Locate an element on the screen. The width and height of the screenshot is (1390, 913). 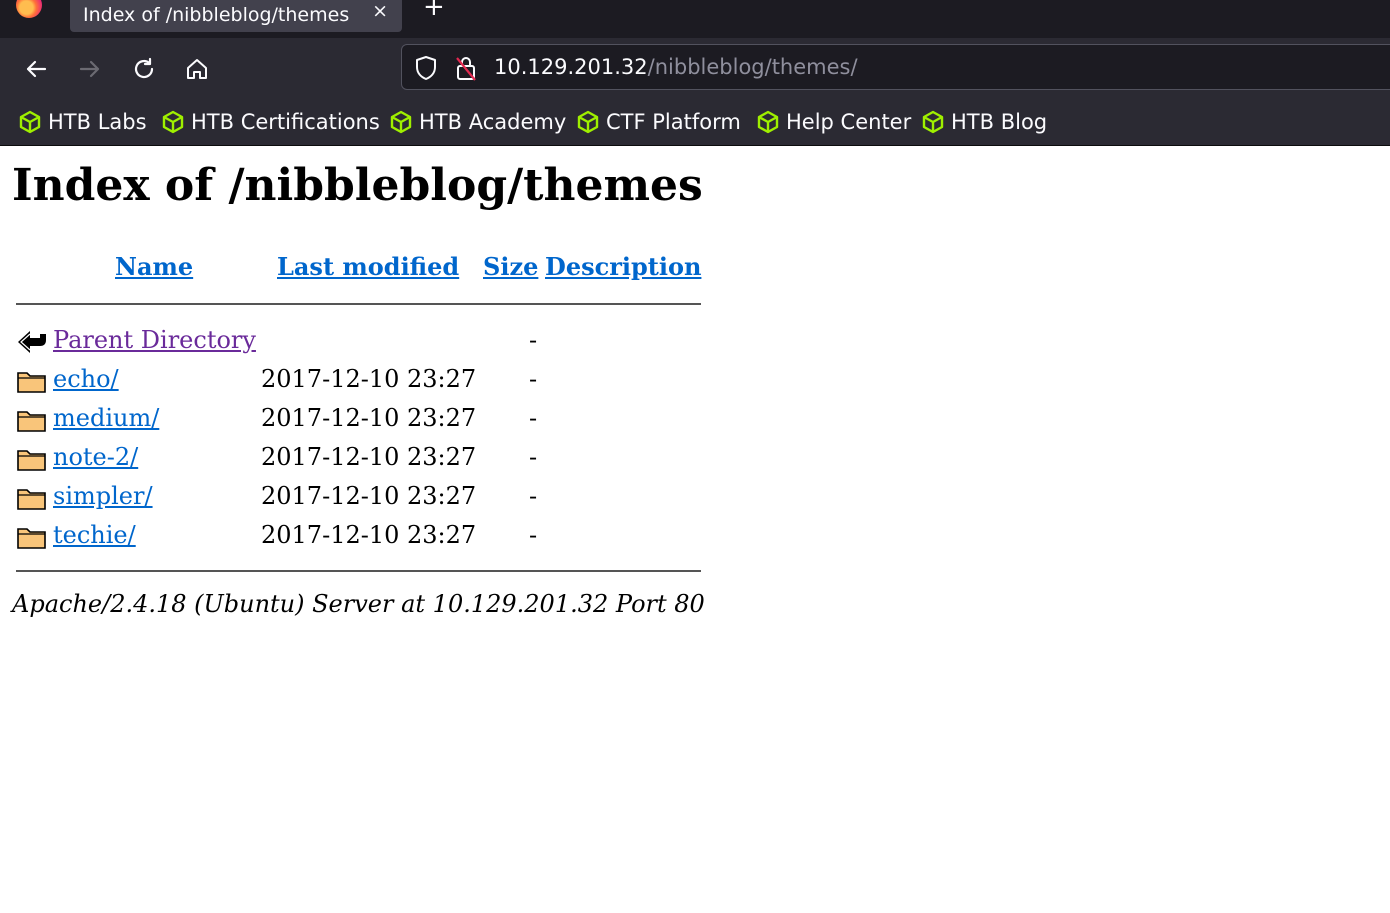
forward-arrow-icon is located at coordinates (89, 69).